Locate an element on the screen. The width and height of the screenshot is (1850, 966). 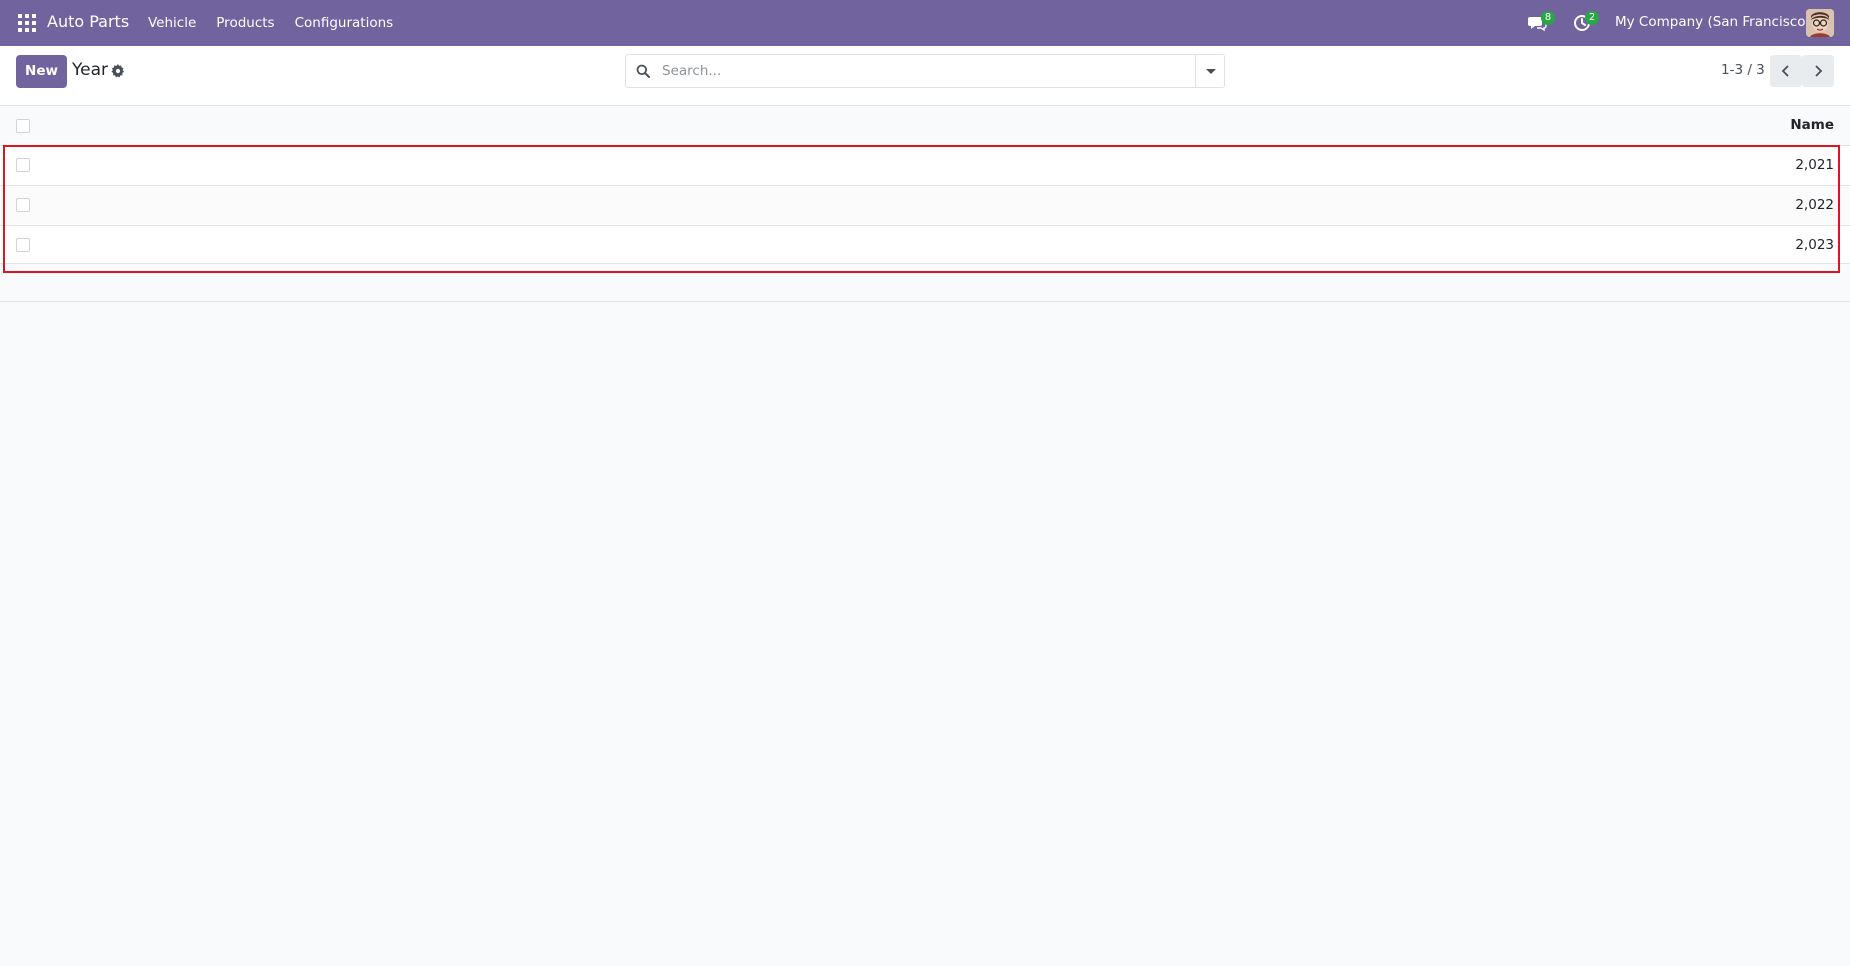
menu-item-products: Products is located at coordinates (245, 23).